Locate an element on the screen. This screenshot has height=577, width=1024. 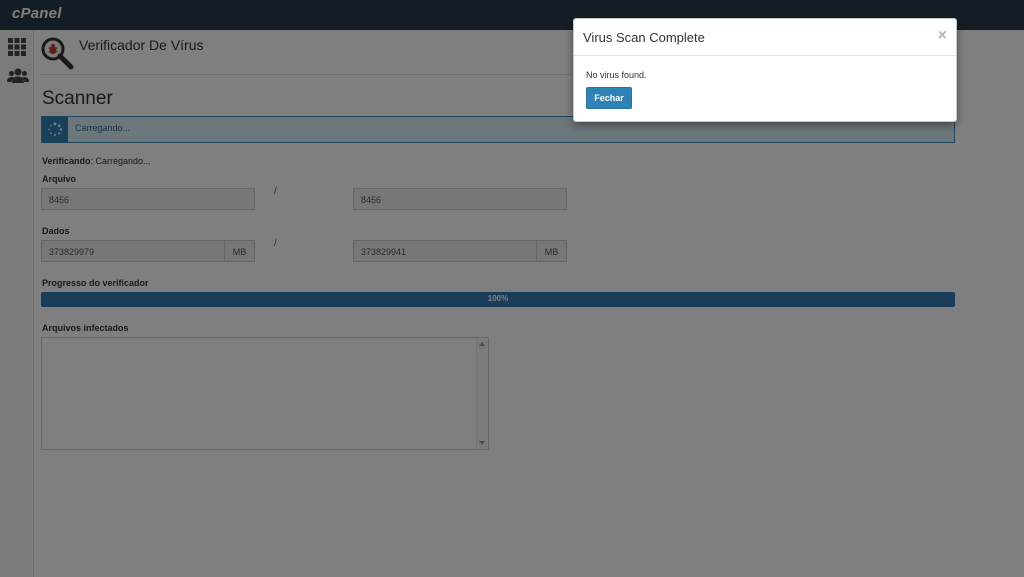
dialog-header: Virus Scan Complete × is located at coordinates (765, 37).